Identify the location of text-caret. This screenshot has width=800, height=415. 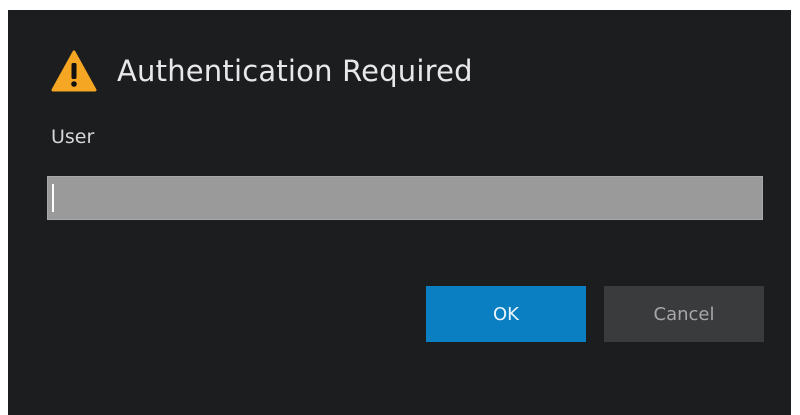
(53, 198).